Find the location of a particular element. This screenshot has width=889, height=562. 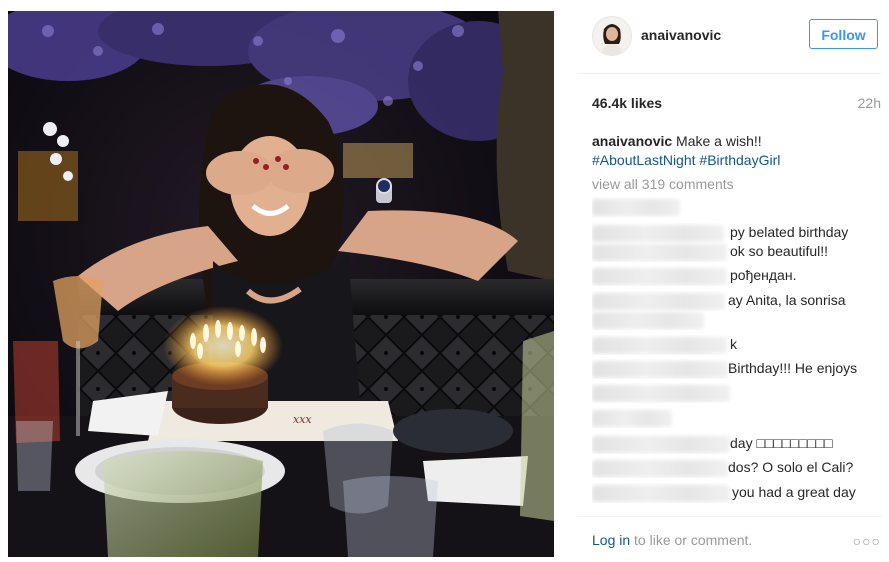

comment-text: ay Anita, la sonrisa is located at coordinates (787, 300).